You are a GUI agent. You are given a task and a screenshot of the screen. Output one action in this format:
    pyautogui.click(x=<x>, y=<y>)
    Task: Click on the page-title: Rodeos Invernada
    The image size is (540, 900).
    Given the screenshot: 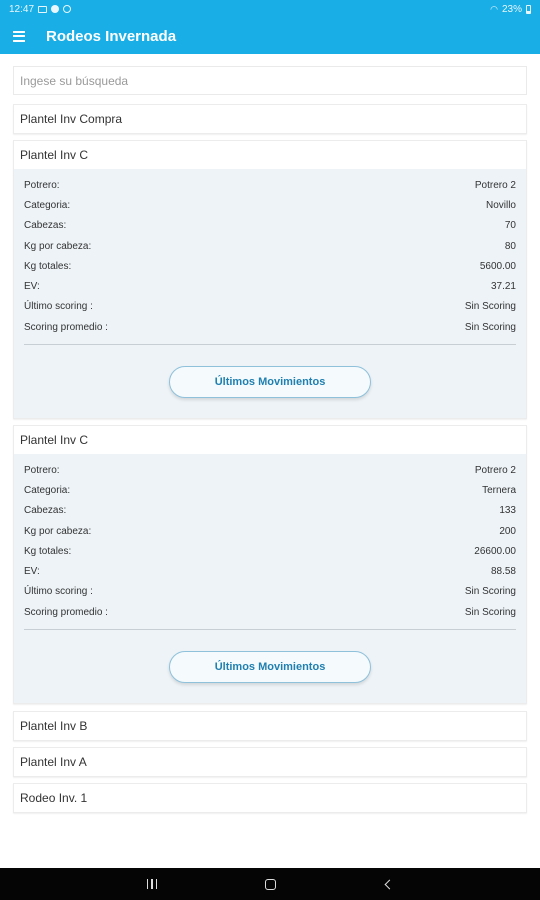 What is the action you would take?
    pyautogui.click(x=111, y=36)
    